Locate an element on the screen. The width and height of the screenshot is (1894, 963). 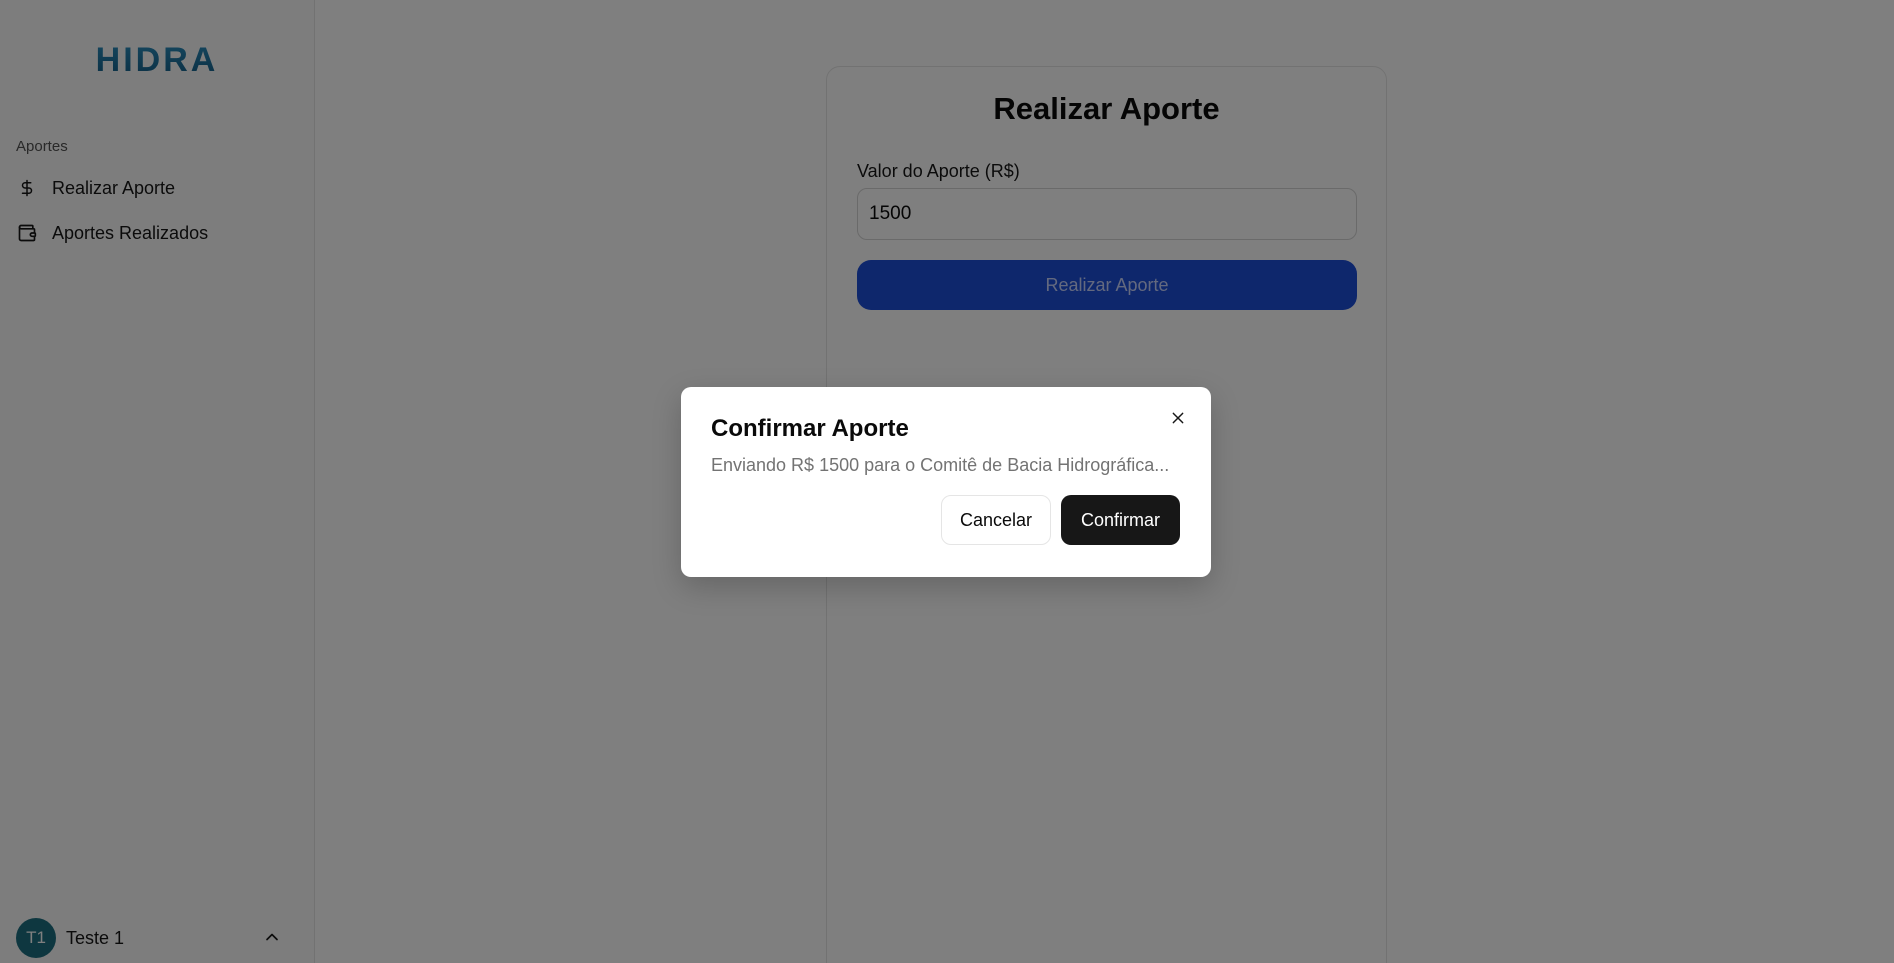
close-icon is located at coordinates (1178, 418).